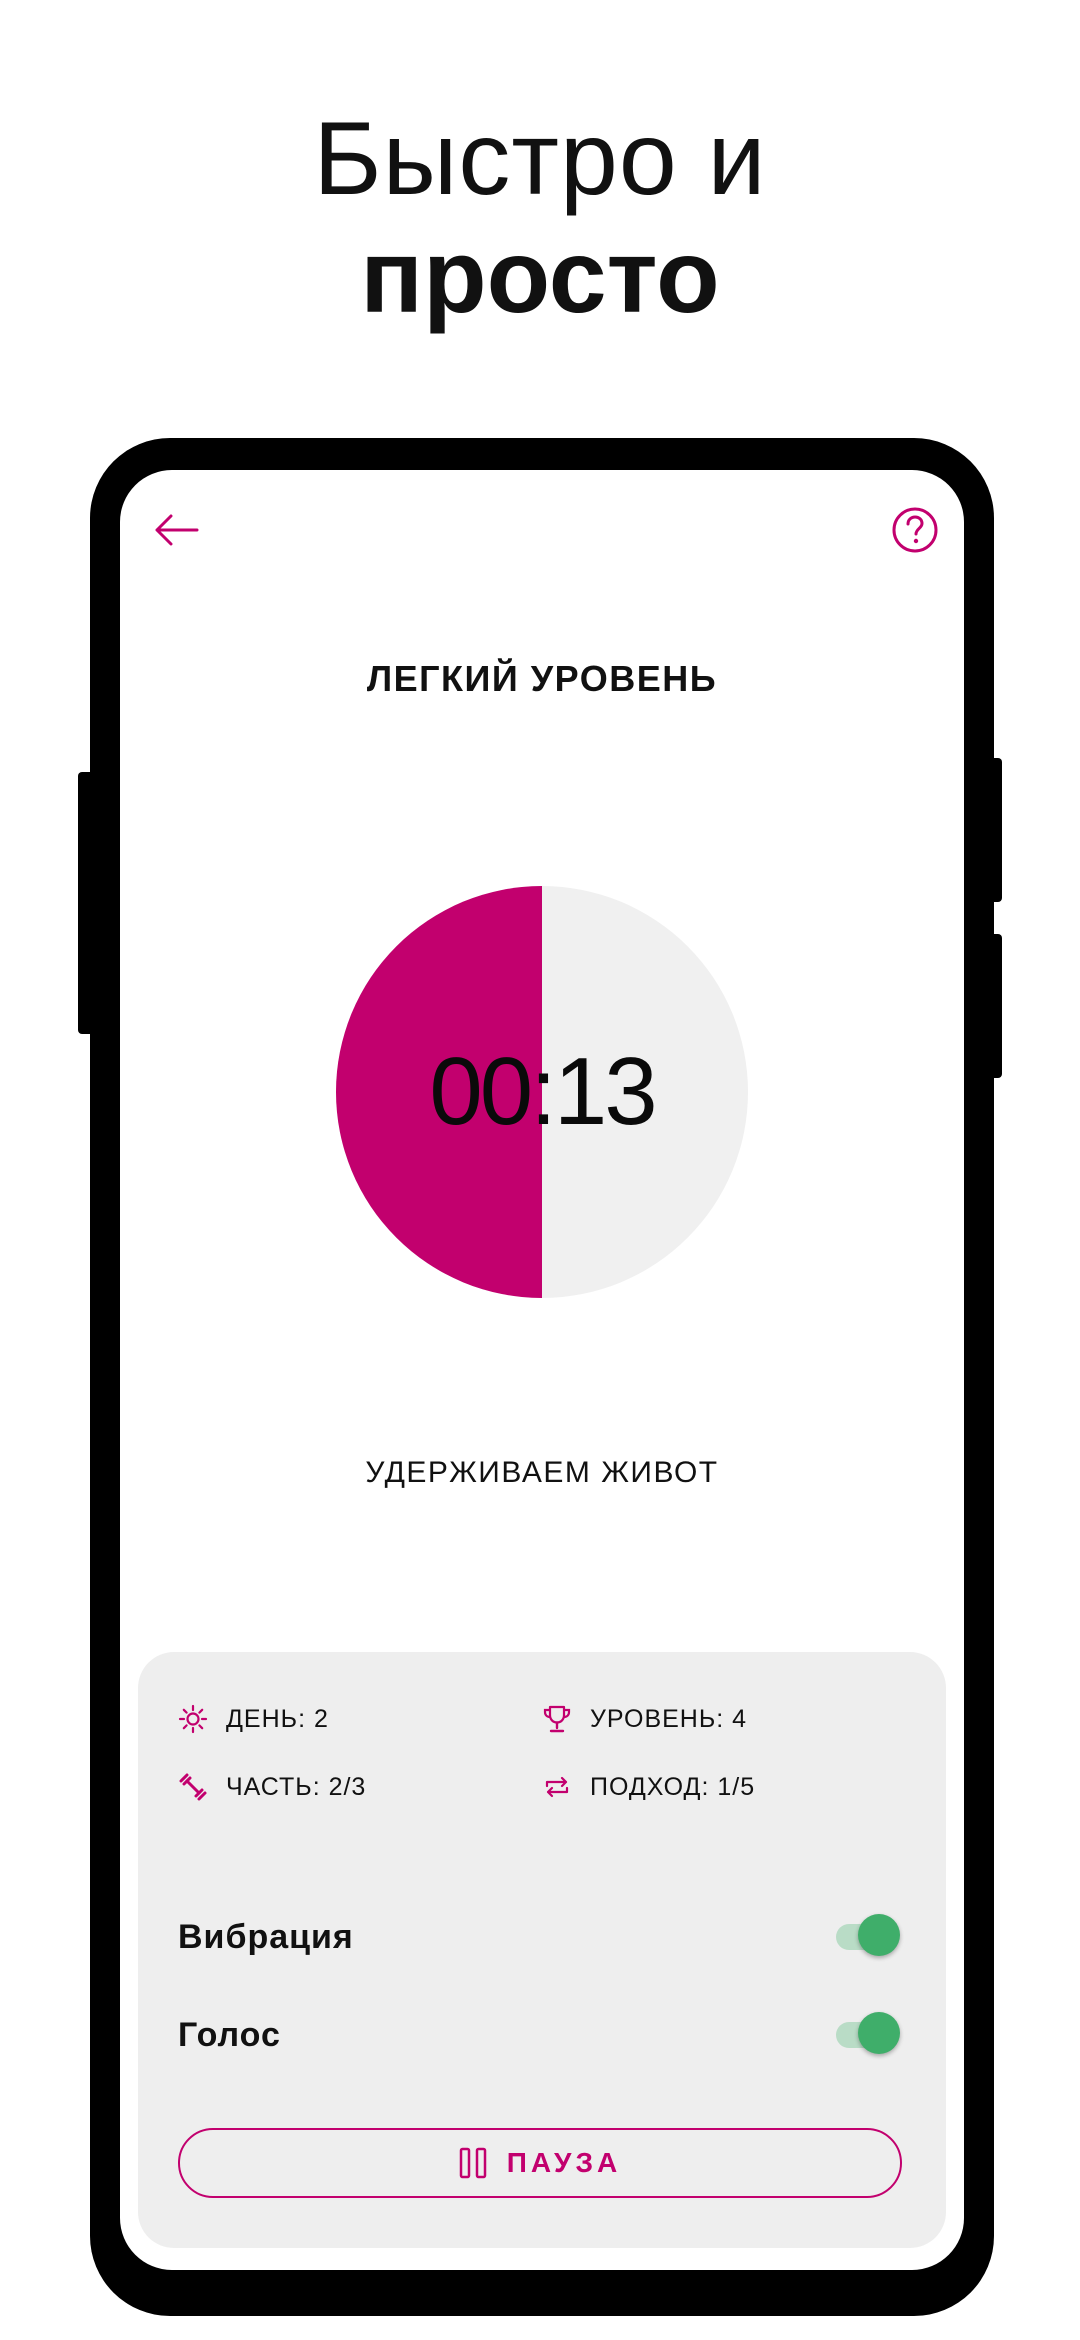 The height and width of the screenshot is (2340, 1080). I want to click on level-title: ЛЕГКИЙ УРОВЕНЬ, so click(542, 678).